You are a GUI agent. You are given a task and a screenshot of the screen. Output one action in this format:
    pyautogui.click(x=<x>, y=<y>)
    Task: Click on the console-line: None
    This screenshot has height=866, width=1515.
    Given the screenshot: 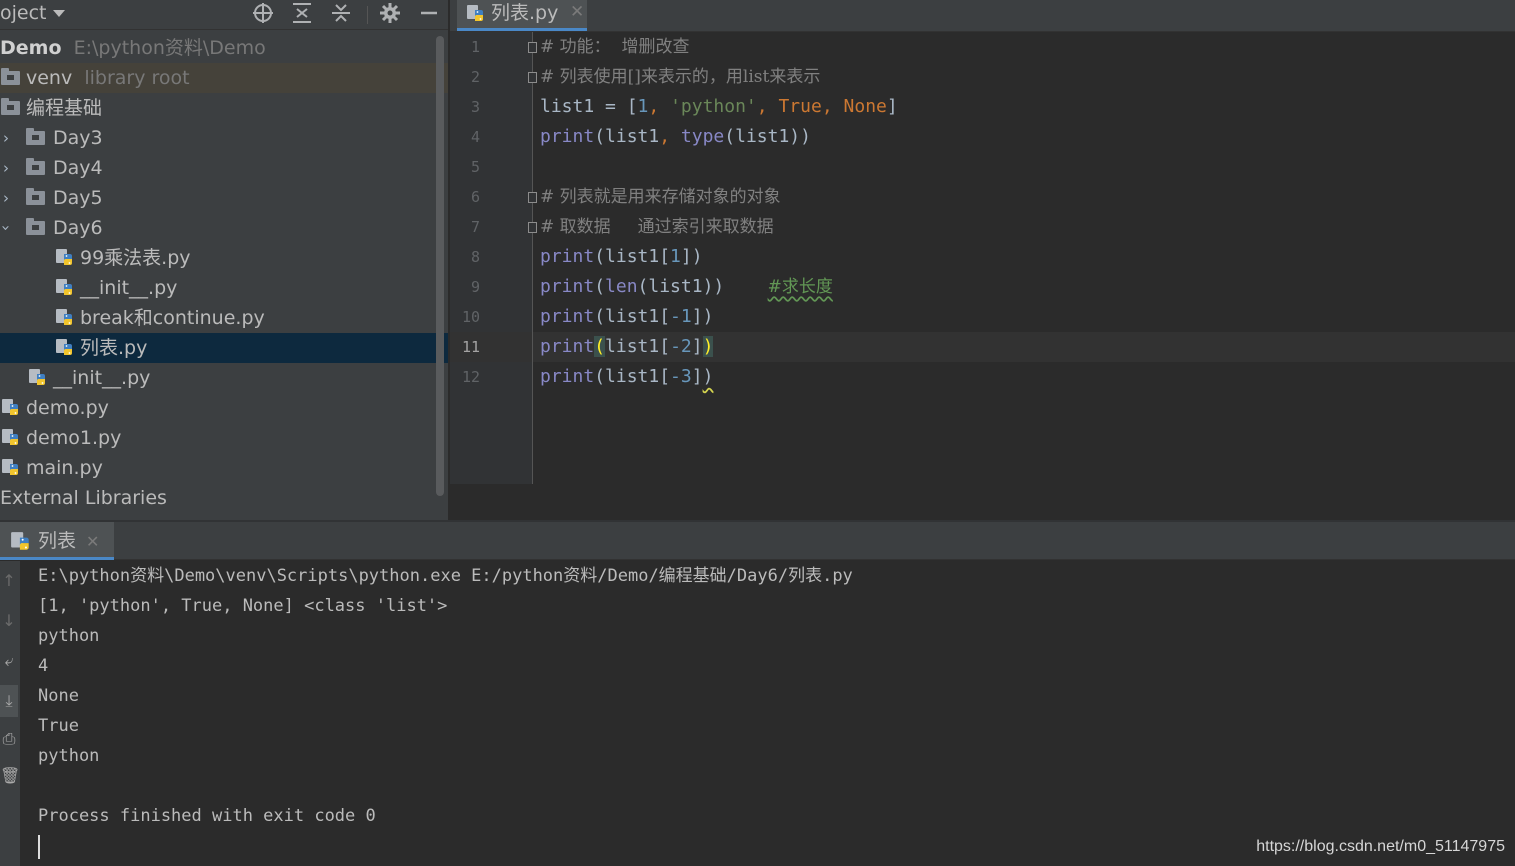 What is the action you would take?
    pyautogui.click(x=58, y=696)
    